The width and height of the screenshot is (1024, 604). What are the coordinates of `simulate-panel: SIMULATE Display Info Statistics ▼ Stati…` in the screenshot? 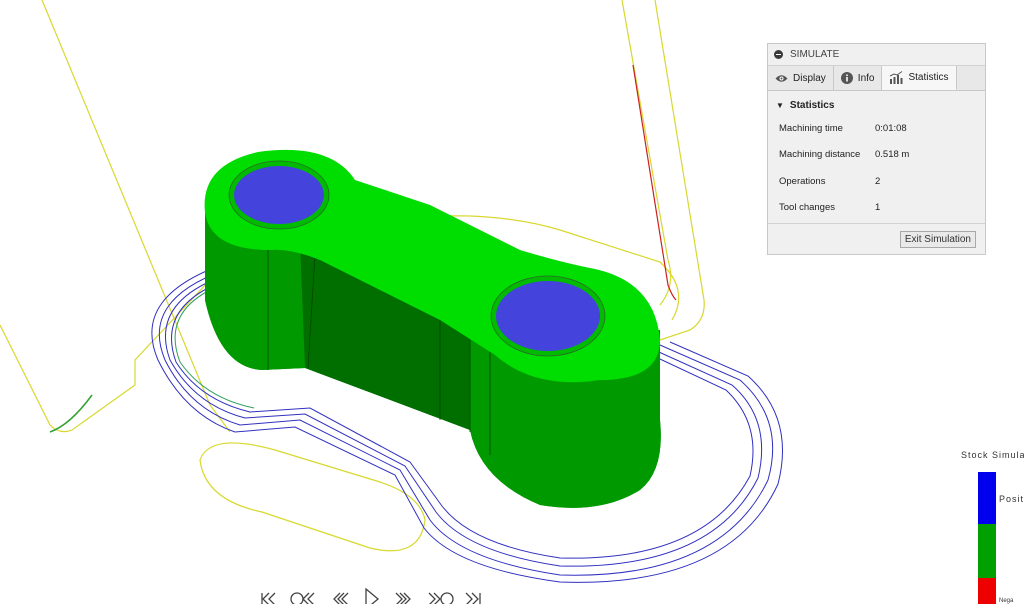 It's located at (876, 149).